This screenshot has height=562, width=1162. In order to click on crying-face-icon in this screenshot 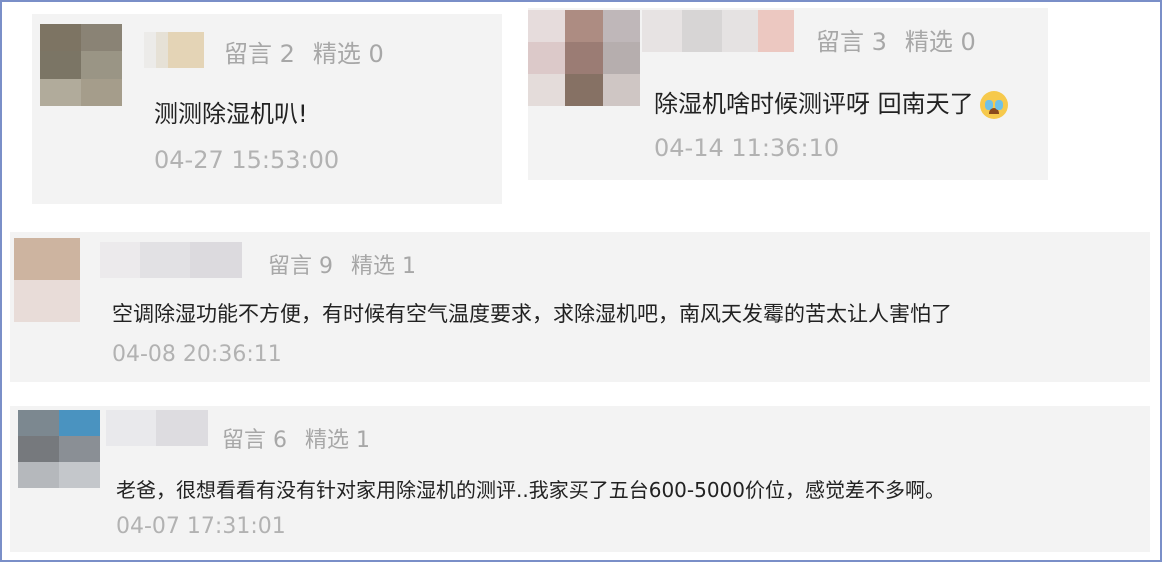, I will do `click(993, 105)`.